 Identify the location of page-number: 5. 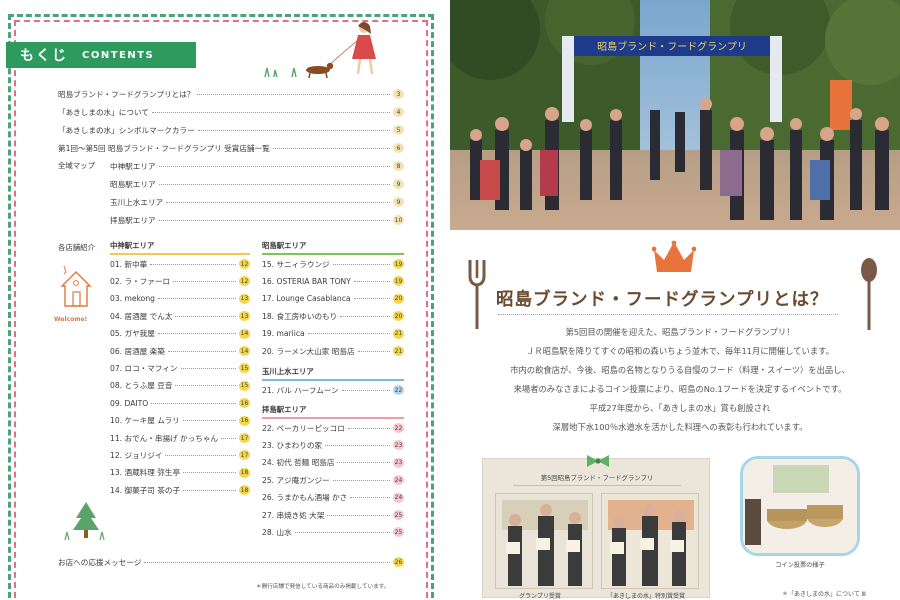
(398, 130).